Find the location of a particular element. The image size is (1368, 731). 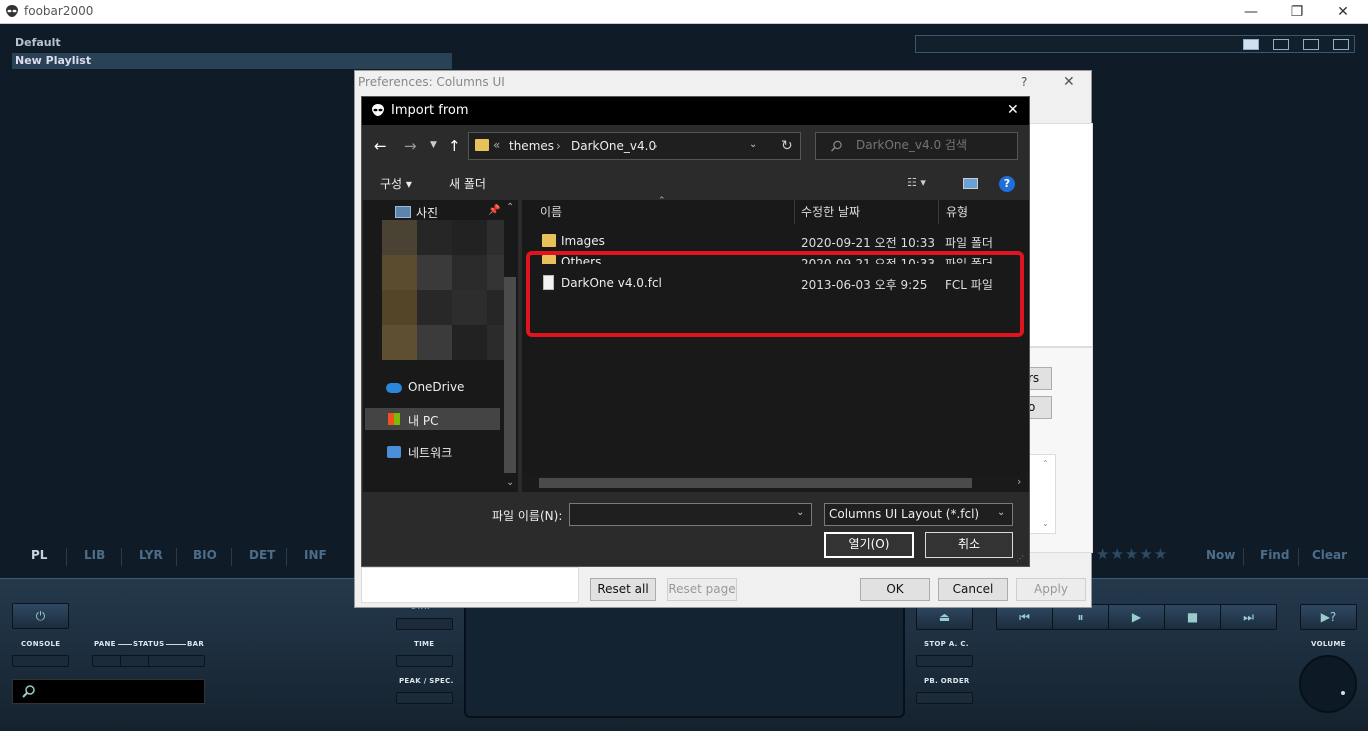

nav-pictures: 사진 is located at coordinates (427, 212).